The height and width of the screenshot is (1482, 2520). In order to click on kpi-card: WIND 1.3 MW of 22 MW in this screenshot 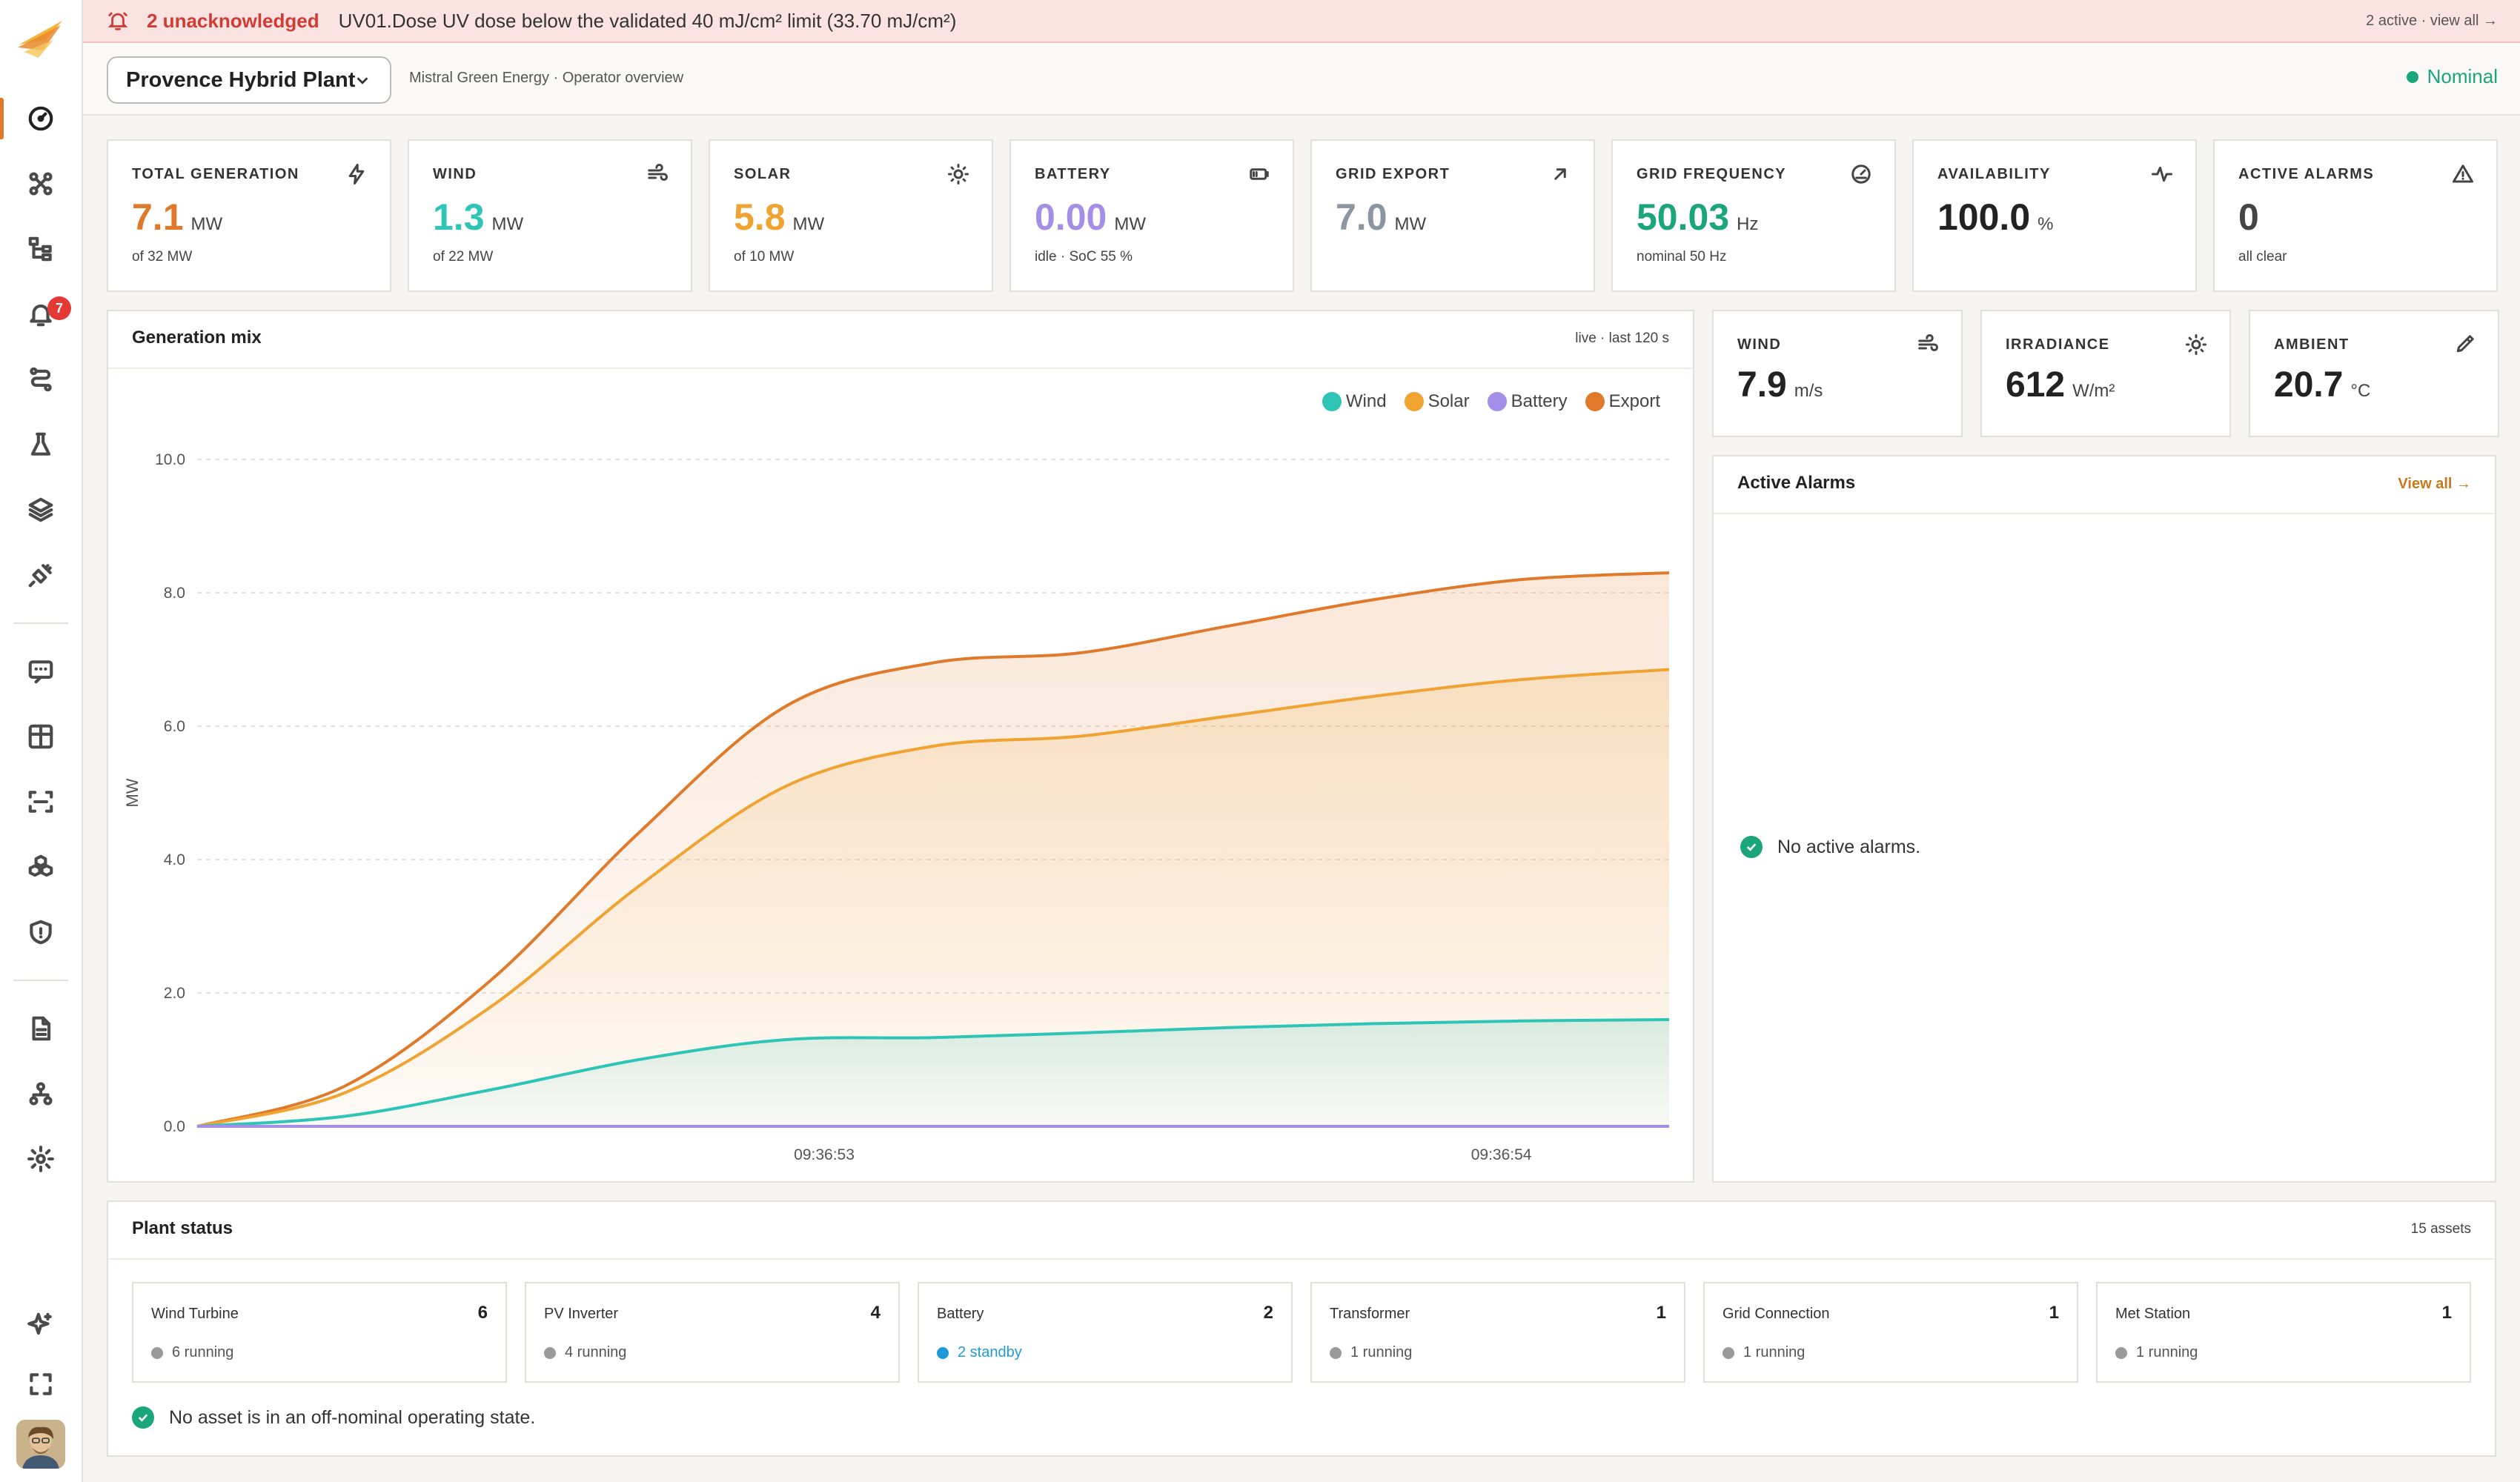, I will do `click(550, 215)`.